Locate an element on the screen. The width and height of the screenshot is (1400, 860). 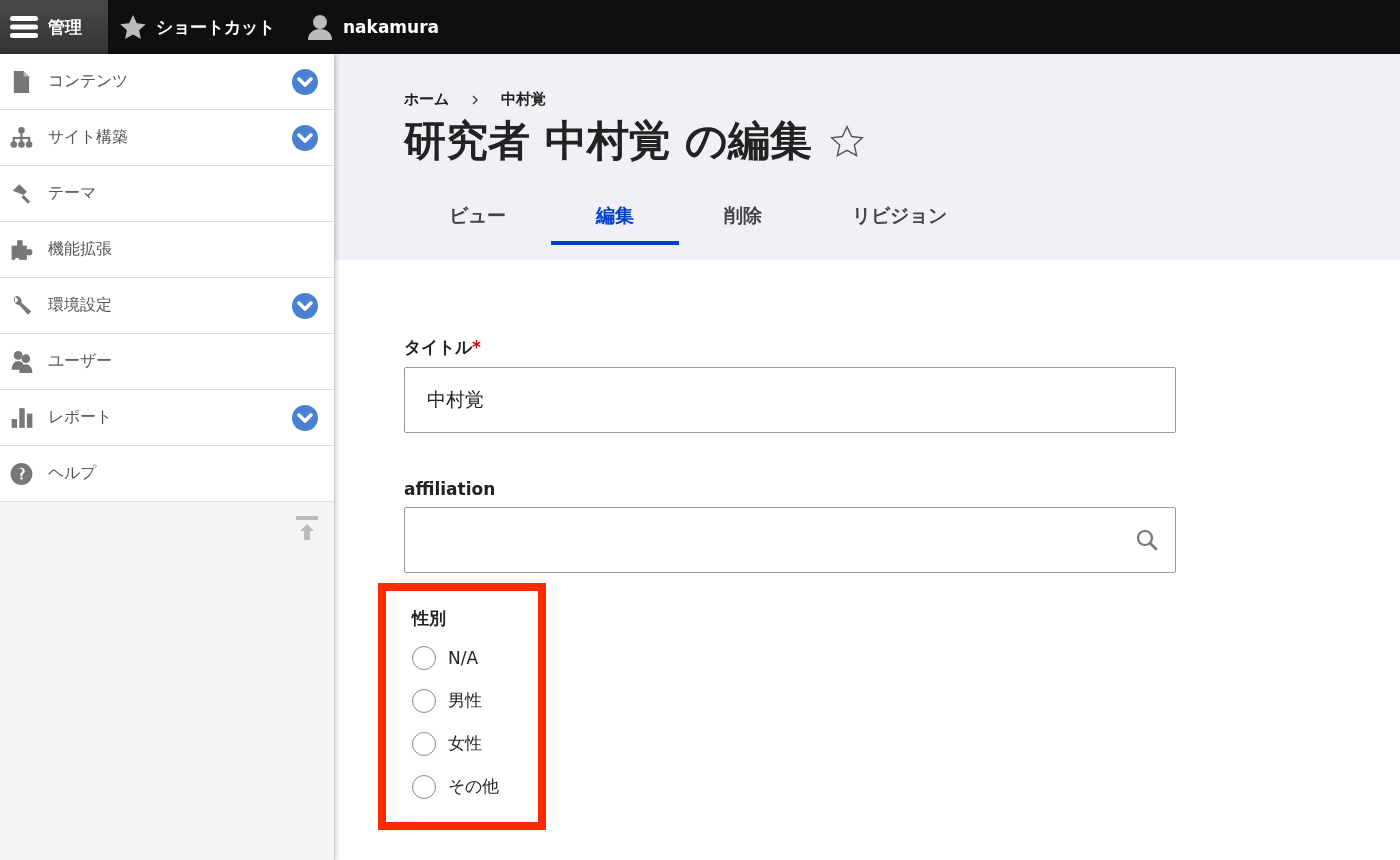
page-title: 研究者 中村覚 の編集 is located at coordinates (608, 141).